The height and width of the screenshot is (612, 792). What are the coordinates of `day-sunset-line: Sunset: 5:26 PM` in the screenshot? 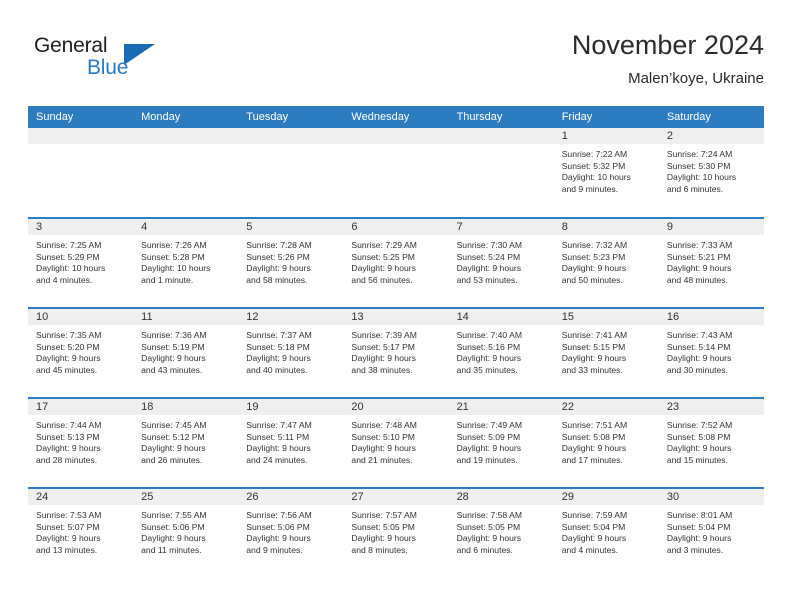 It's located at (278, 256).